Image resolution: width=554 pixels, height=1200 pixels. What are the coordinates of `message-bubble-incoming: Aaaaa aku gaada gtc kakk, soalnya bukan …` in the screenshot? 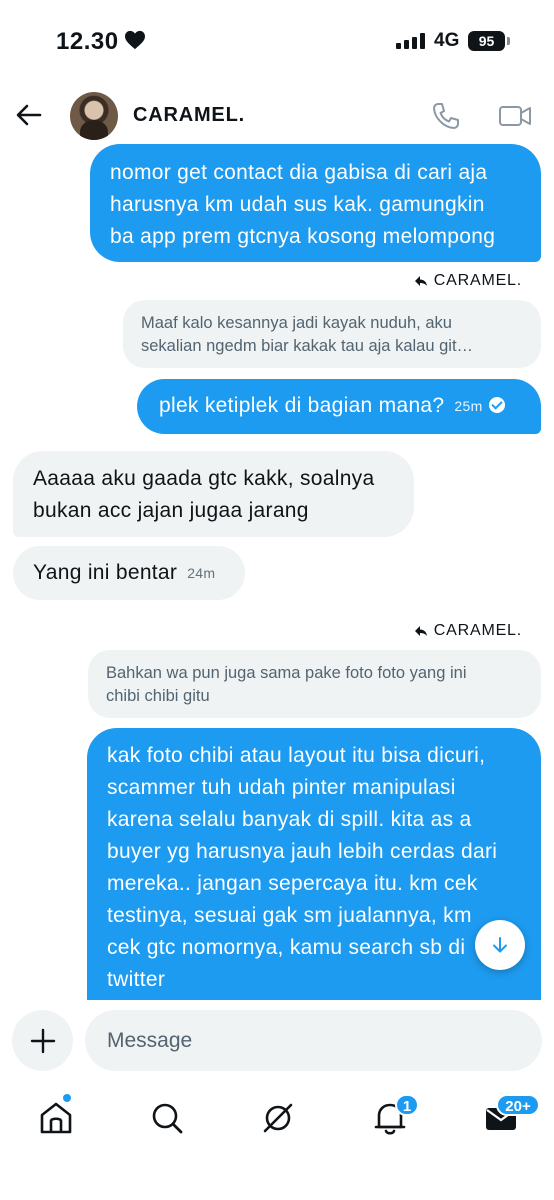 It's located at (213, 494).